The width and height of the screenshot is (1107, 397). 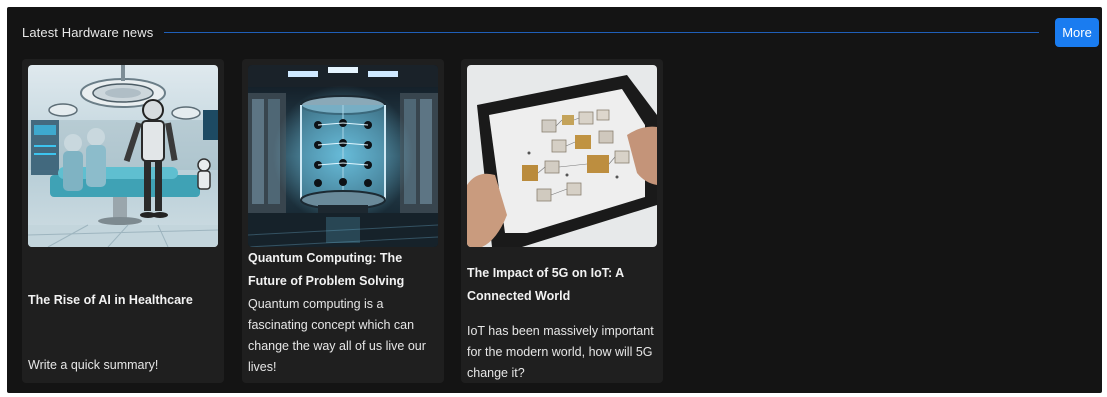 What do you see at coordinates (343, 156) in the screenshot?
I see `quantum-computer-image` at bounding box center [343, 156].